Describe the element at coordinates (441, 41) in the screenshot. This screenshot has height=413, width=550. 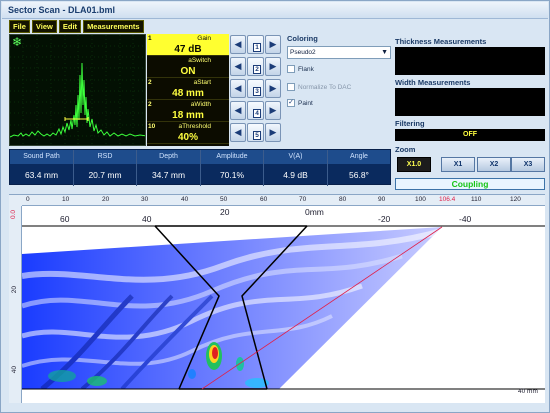
I see `thickness-label: Thickness Measurements` at that location.